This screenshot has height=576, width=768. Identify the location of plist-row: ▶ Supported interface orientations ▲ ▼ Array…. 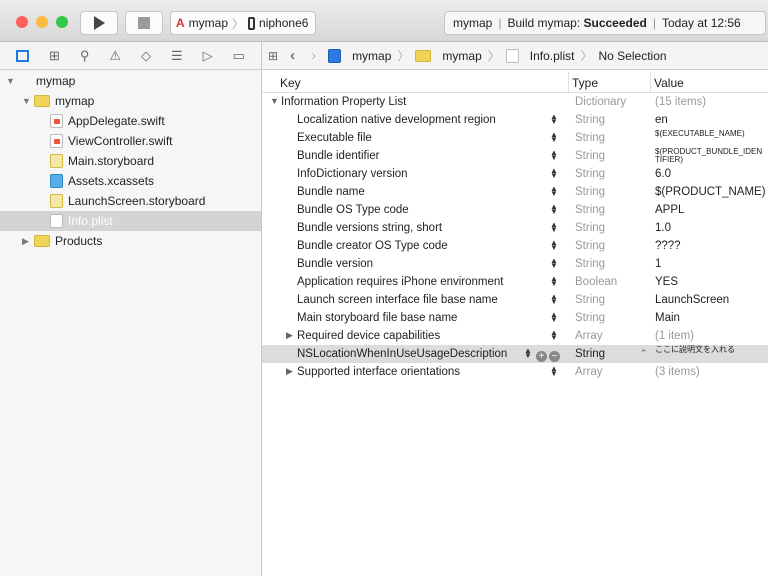
(515, 372).